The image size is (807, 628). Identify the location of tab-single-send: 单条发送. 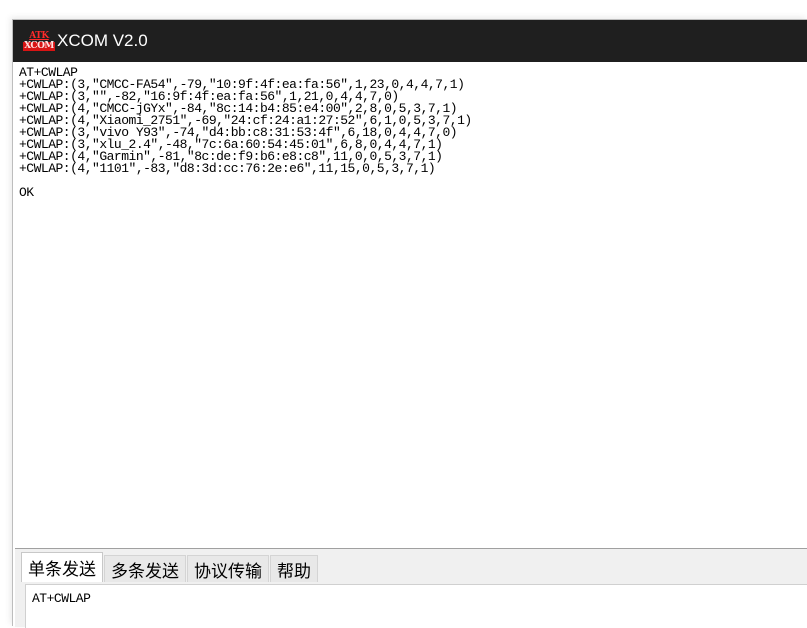
(62, 567).